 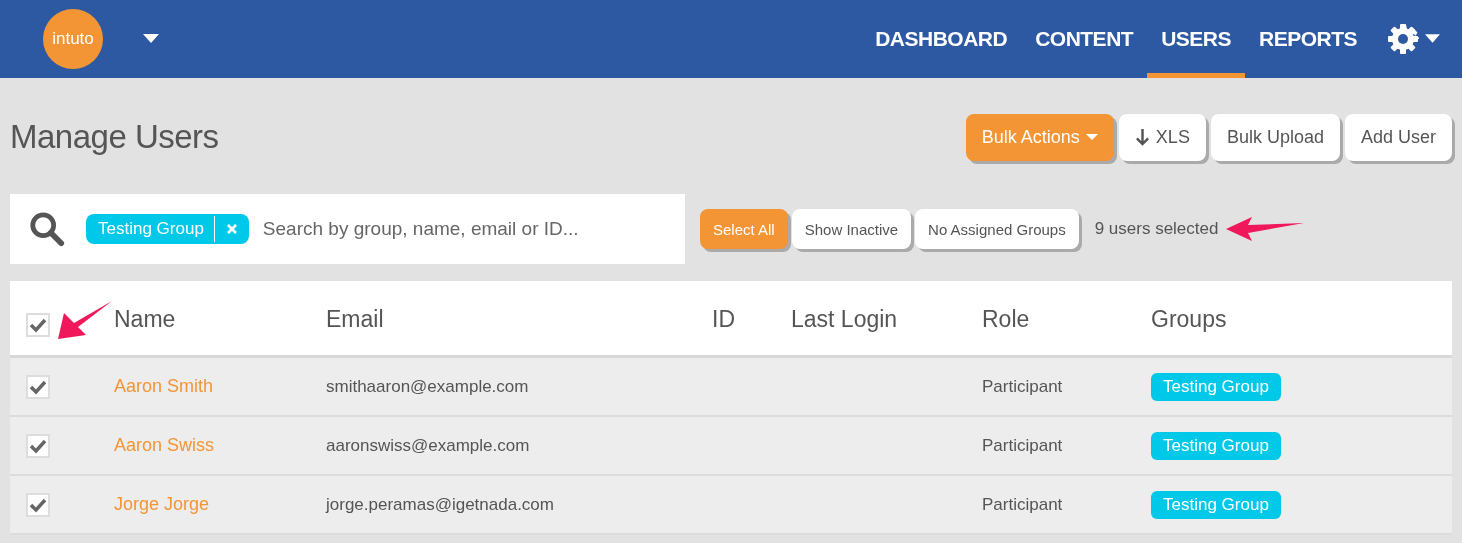 I want to click on table-cell: aaronswiss@example.com, so click(x=428, y=445).